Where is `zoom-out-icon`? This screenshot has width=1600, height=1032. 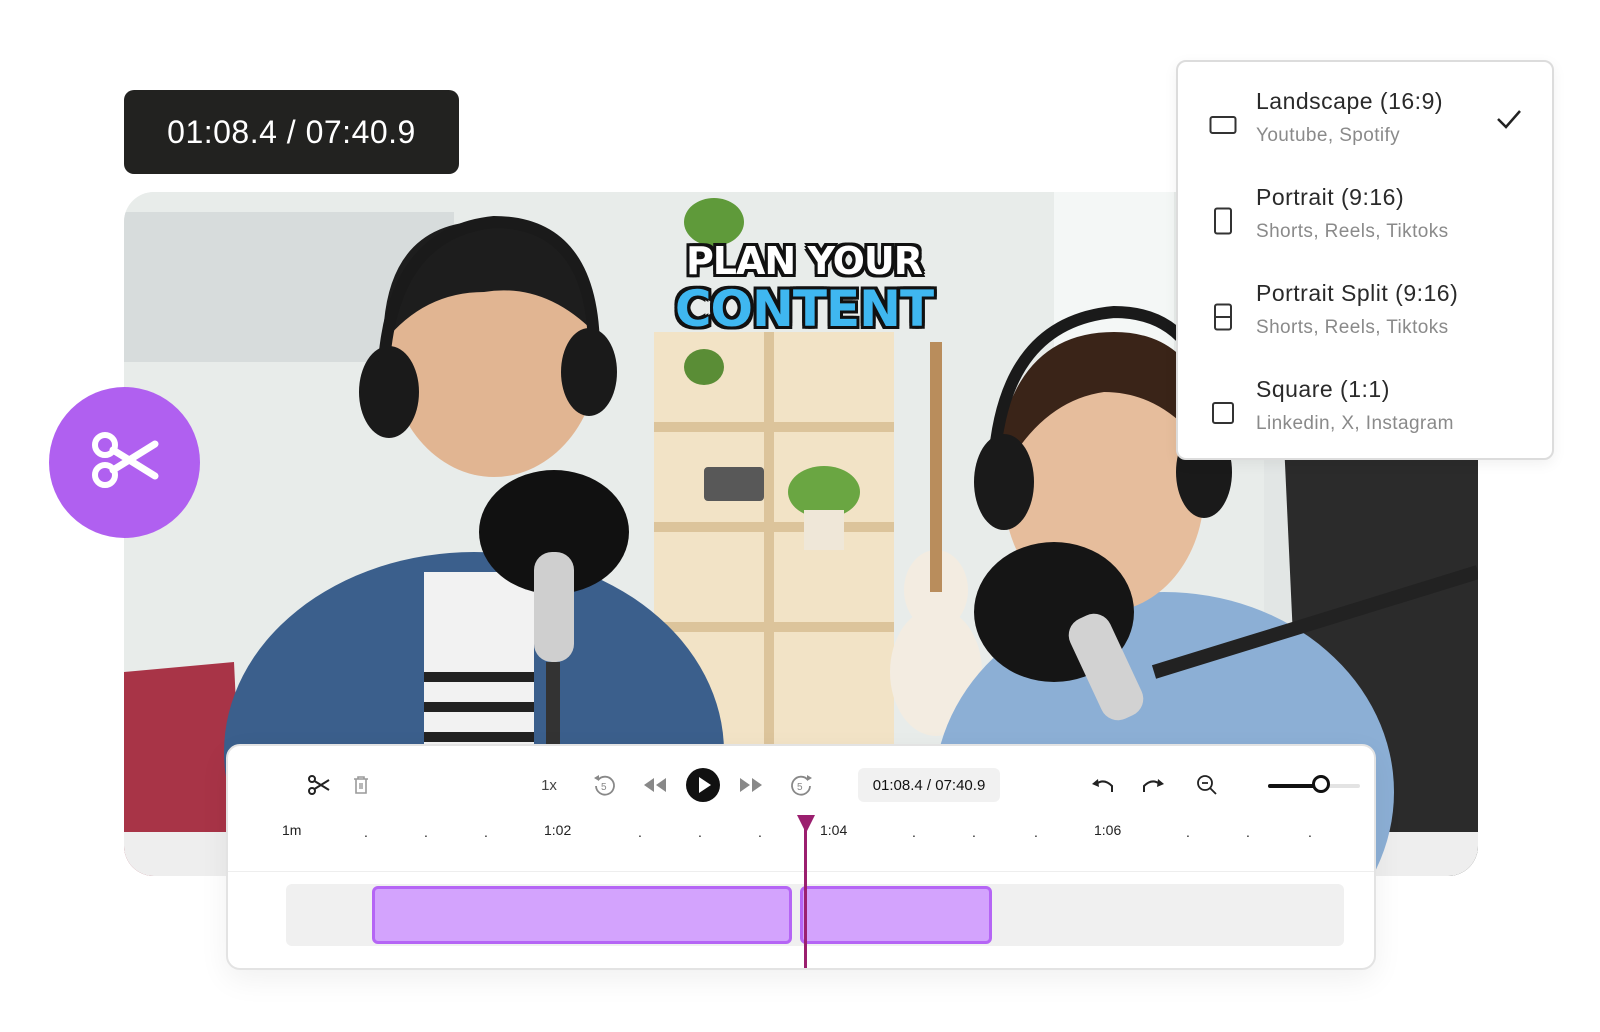
zoom-out-icon is located at coordinates (1207, 785).